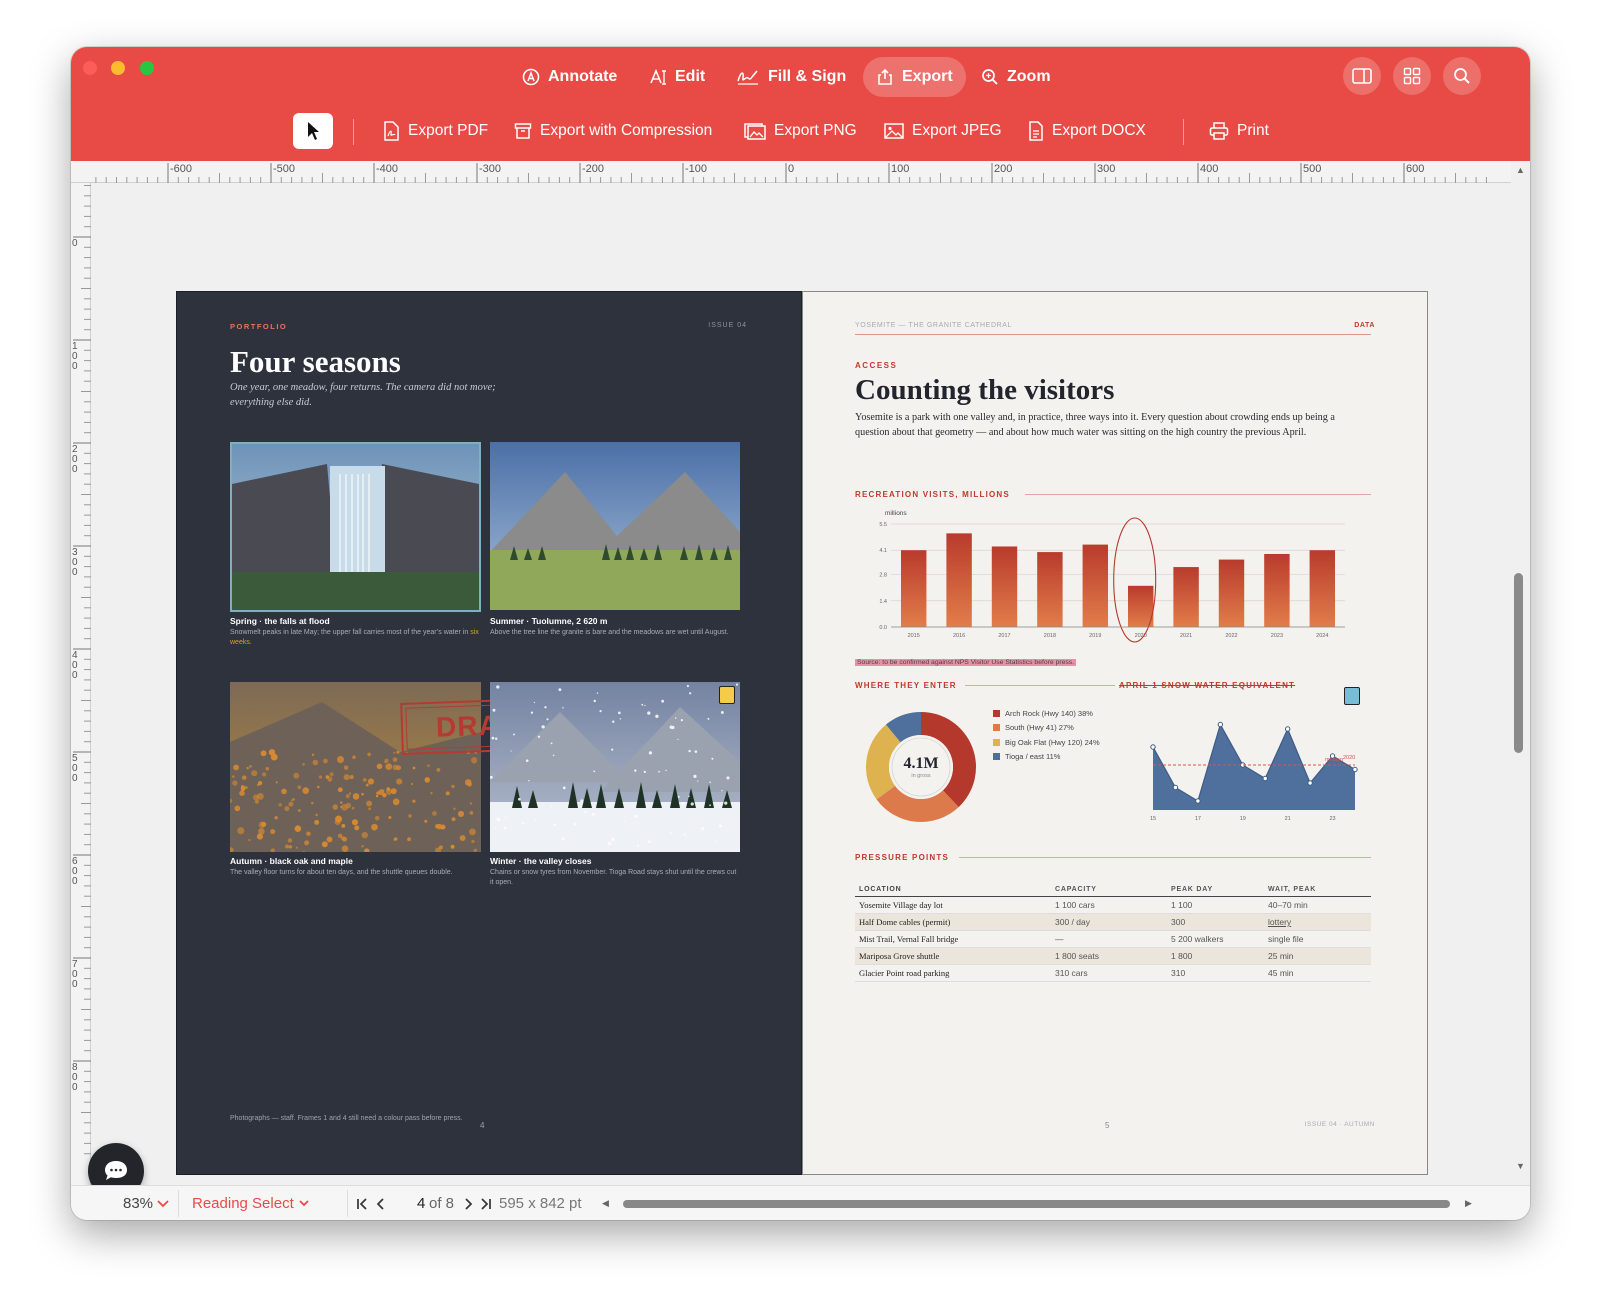  What do you see at coordinates (1518, 663) in the screenshot?
I see `vertical-scroll-thumb` at bounding box center [1518, 663].